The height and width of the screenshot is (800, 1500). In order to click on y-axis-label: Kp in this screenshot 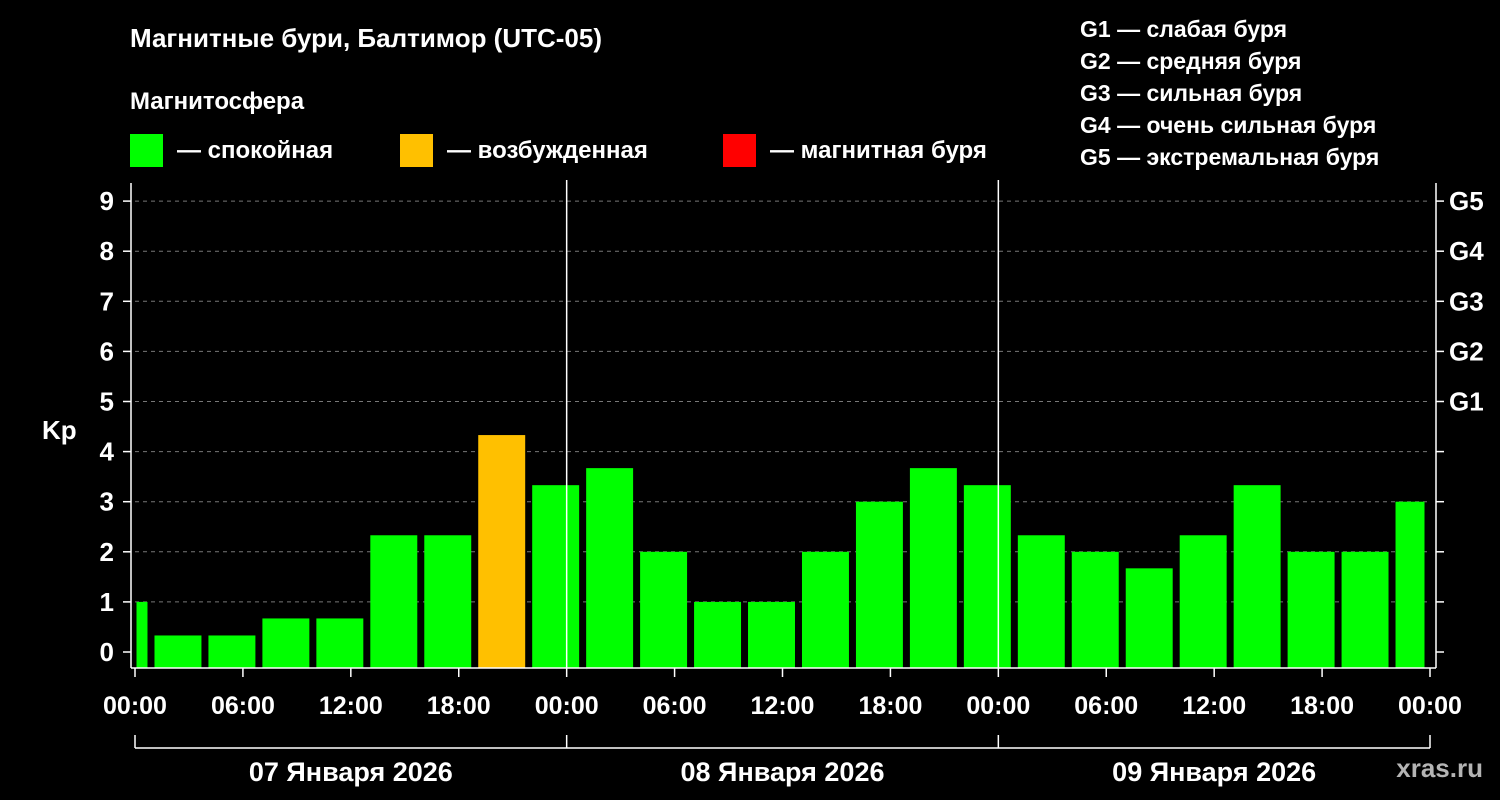, I will do `click(59, 430)`.